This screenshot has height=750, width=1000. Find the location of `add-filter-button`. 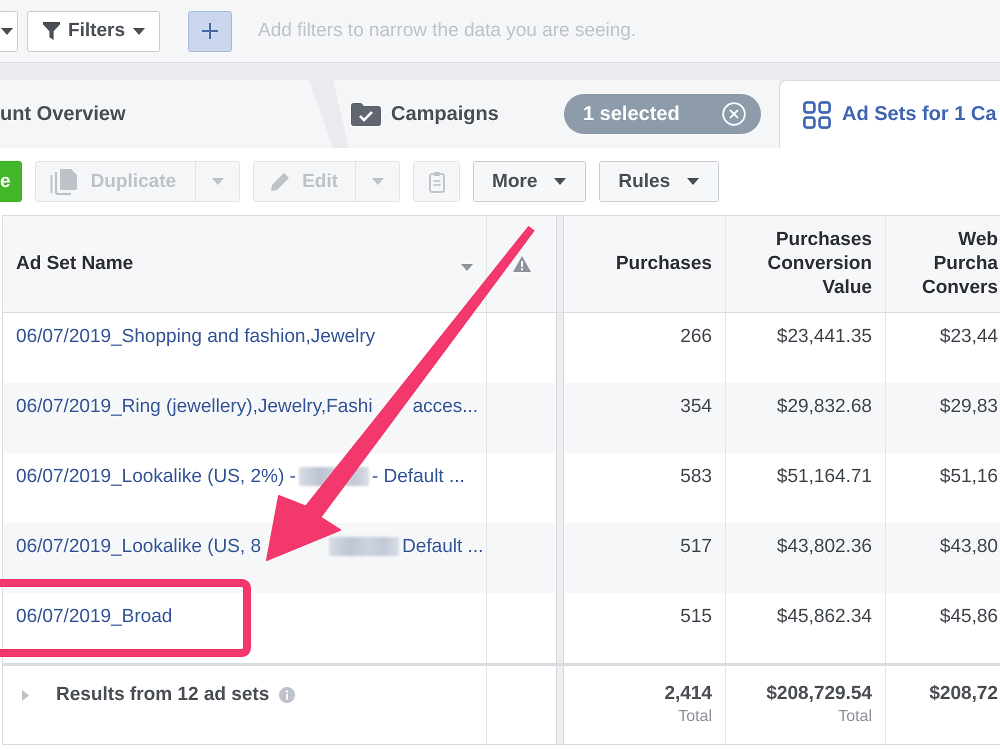

add-filter-button is located at coordinates (210, 31).